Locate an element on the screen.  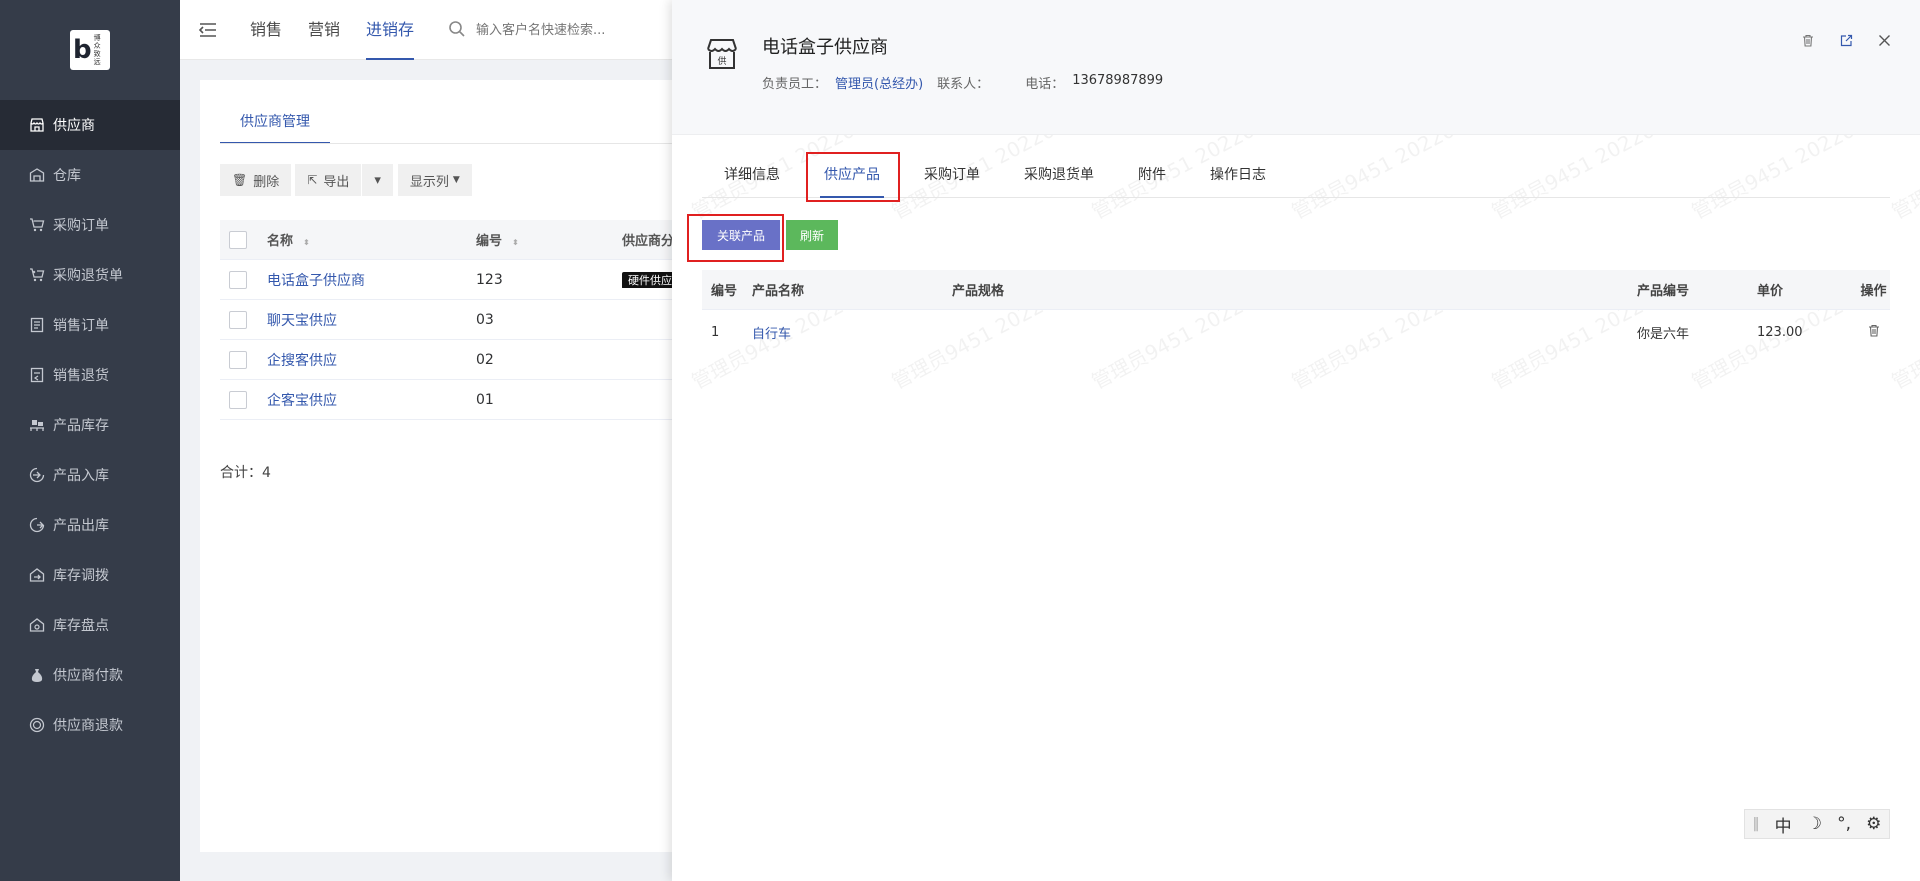
supplier-type-tag: 硬件供应 is located at coordinates (650, 279).